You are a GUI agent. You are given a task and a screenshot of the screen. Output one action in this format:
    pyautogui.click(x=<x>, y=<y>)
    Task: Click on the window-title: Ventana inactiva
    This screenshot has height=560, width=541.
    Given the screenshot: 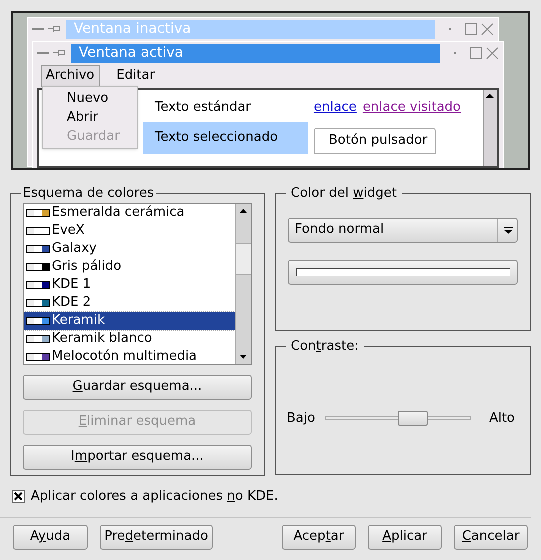 What is the action you would take?
    pyautogui.click(x=250, y=29)
    